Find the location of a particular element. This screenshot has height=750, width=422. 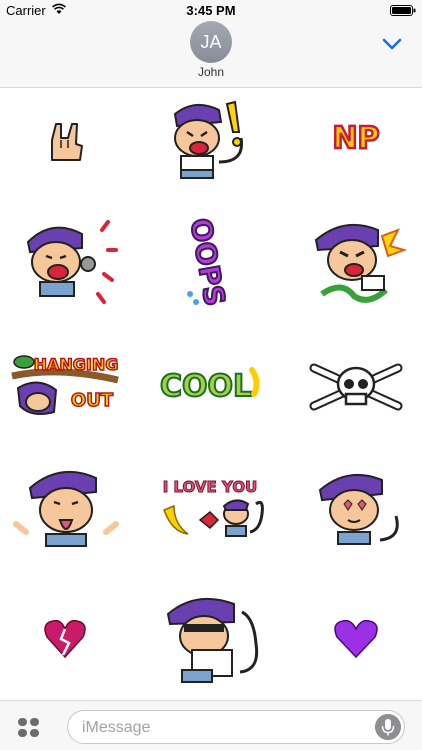

hanging-out-sticker: HANGING OUT is located at coordinates (67, 384).